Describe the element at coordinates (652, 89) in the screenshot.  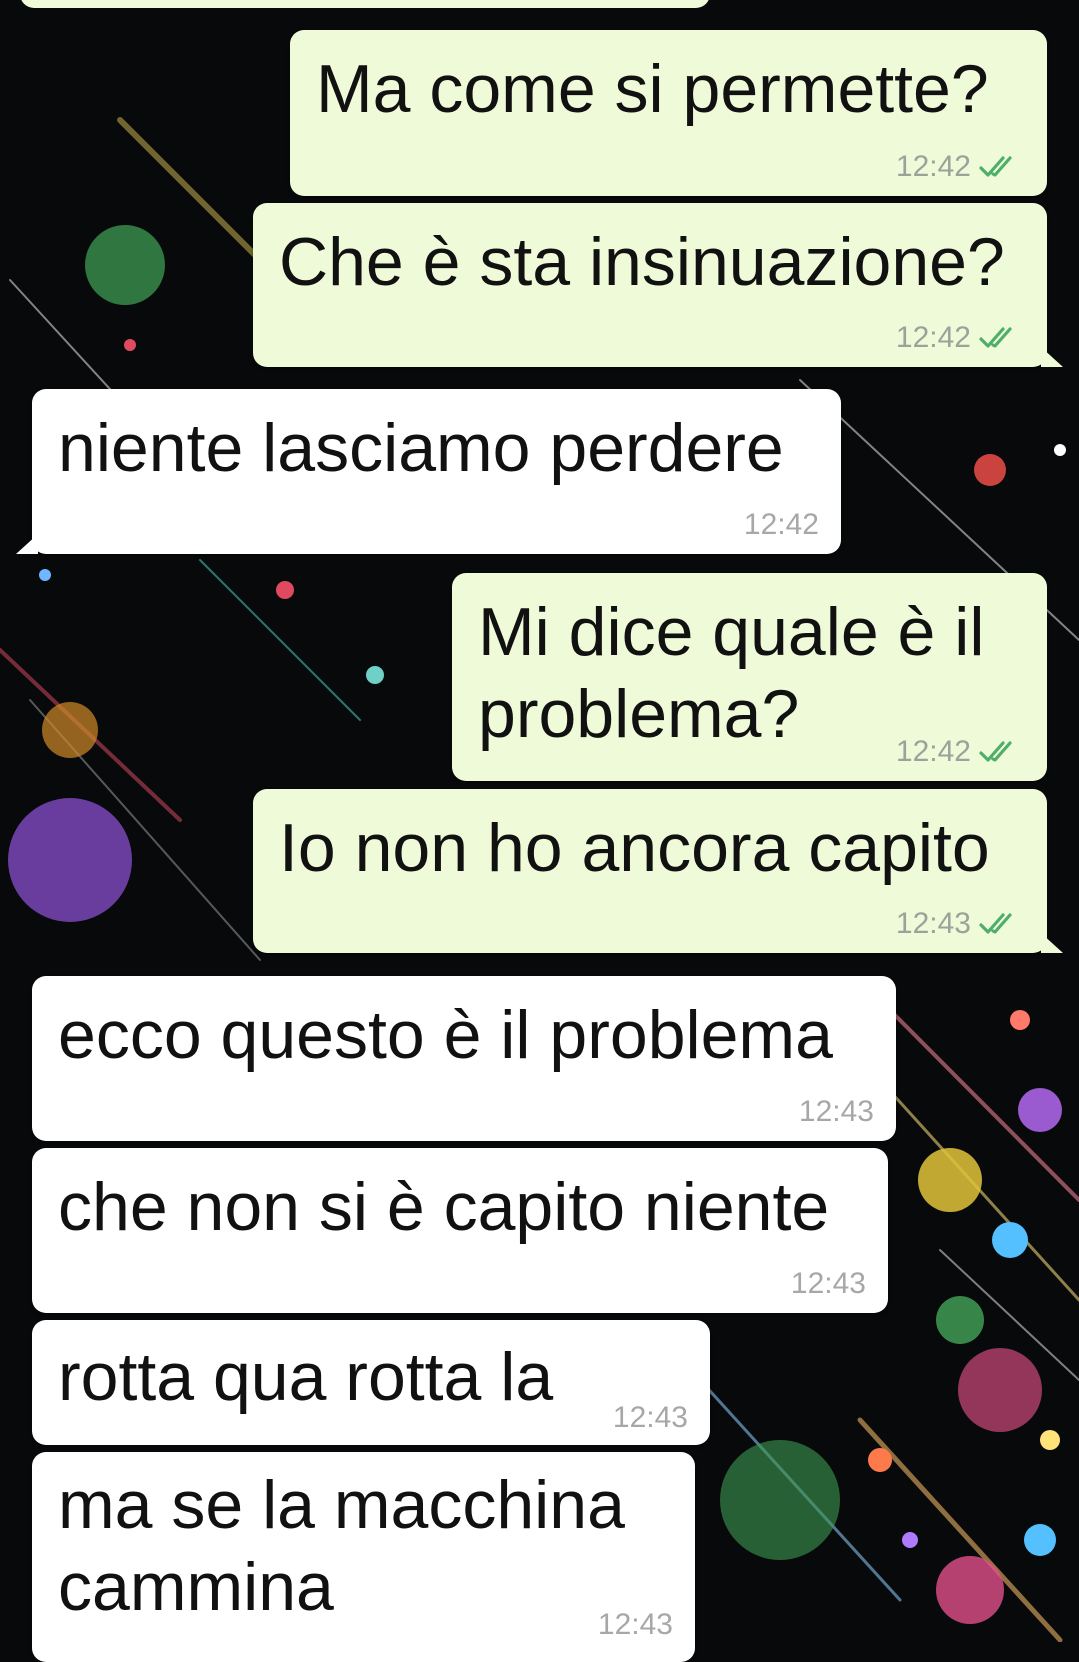
I see `message-text: Ma come si permette?` at that location.